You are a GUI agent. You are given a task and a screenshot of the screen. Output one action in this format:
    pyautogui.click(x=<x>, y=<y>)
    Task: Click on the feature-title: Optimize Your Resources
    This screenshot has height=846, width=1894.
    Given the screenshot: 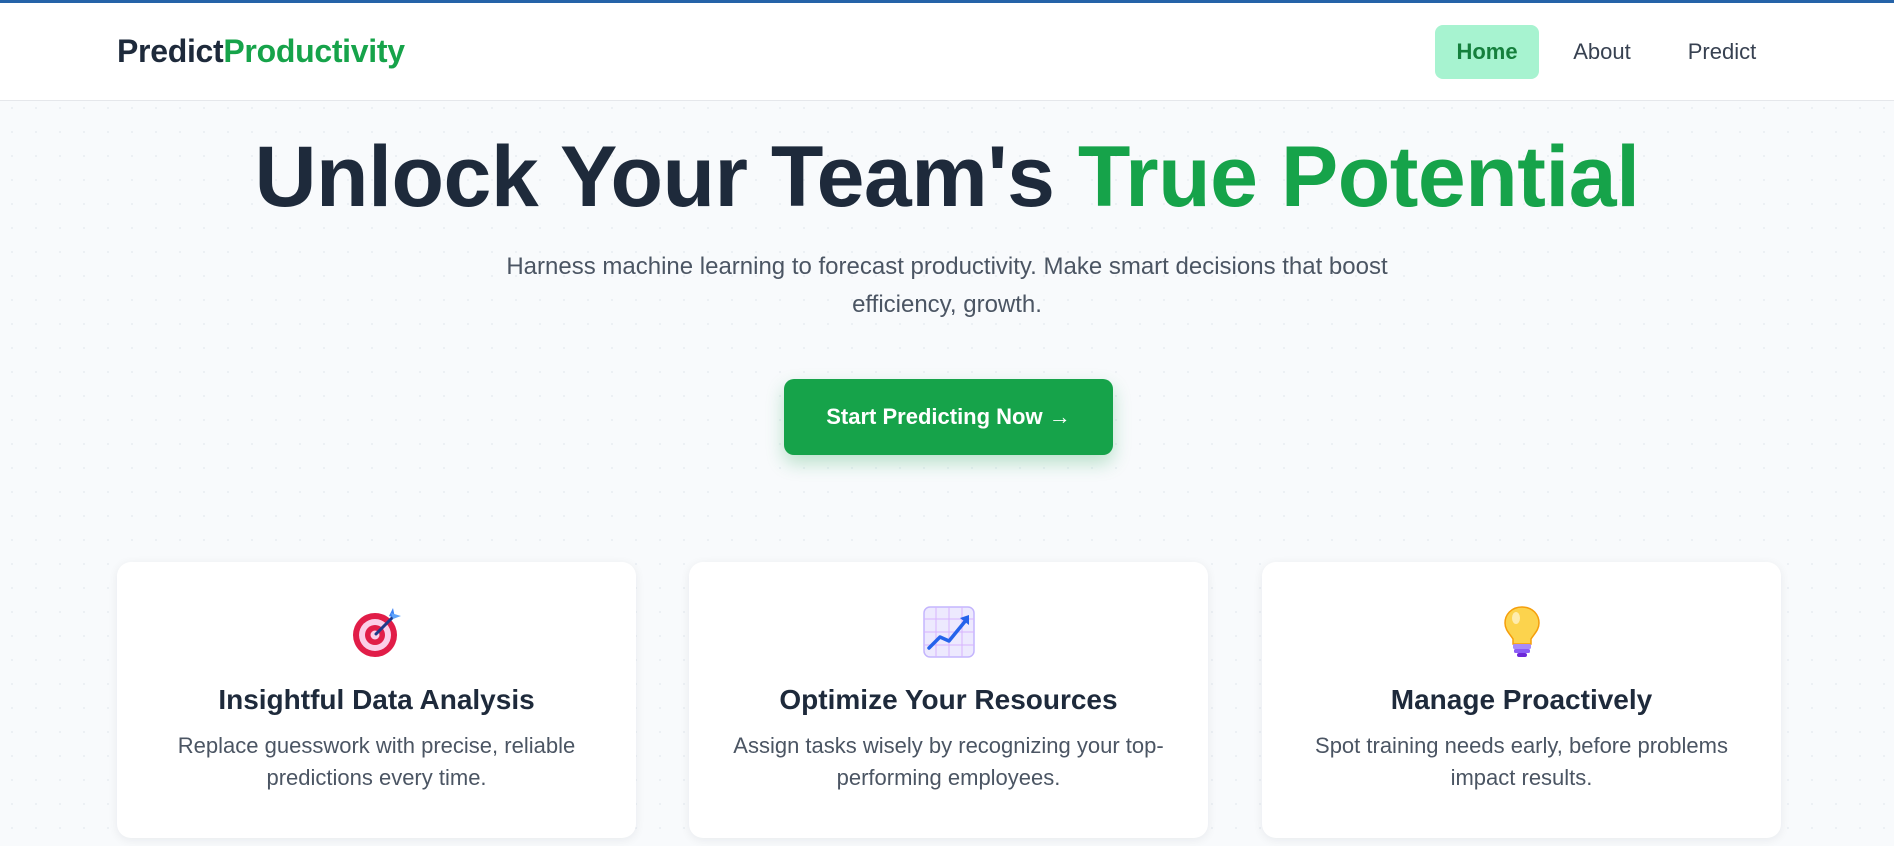 What is the action you would take?
    pyautogui.click(x=948, y=699)
    